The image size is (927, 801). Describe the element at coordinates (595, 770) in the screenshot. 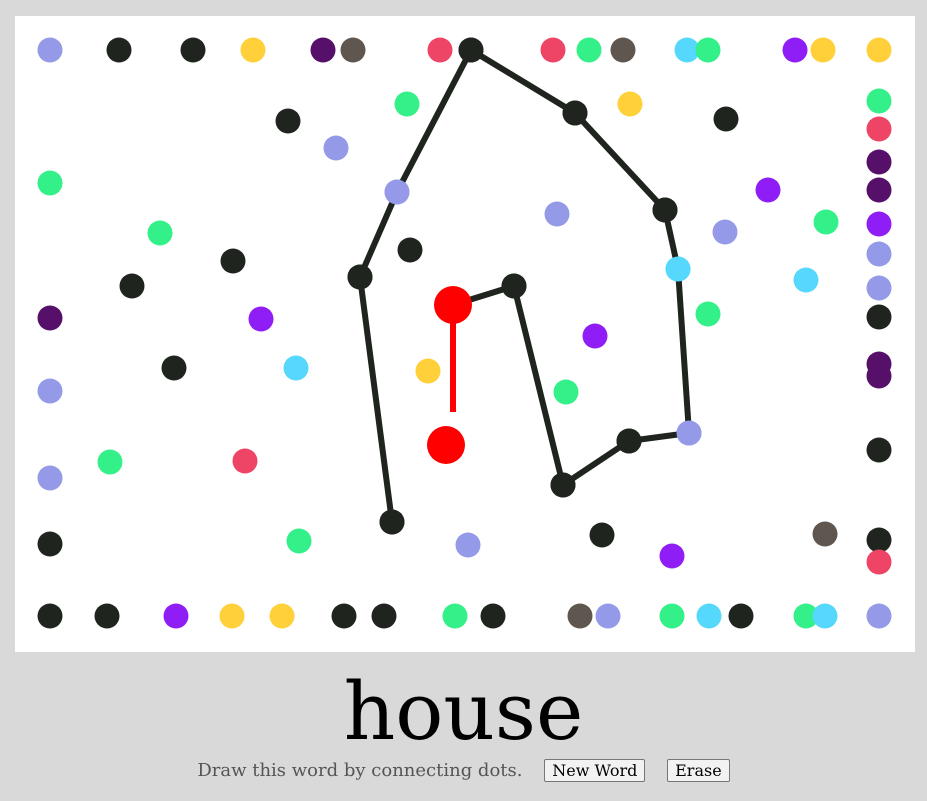

I see `new-word-button: New Word` at that location.